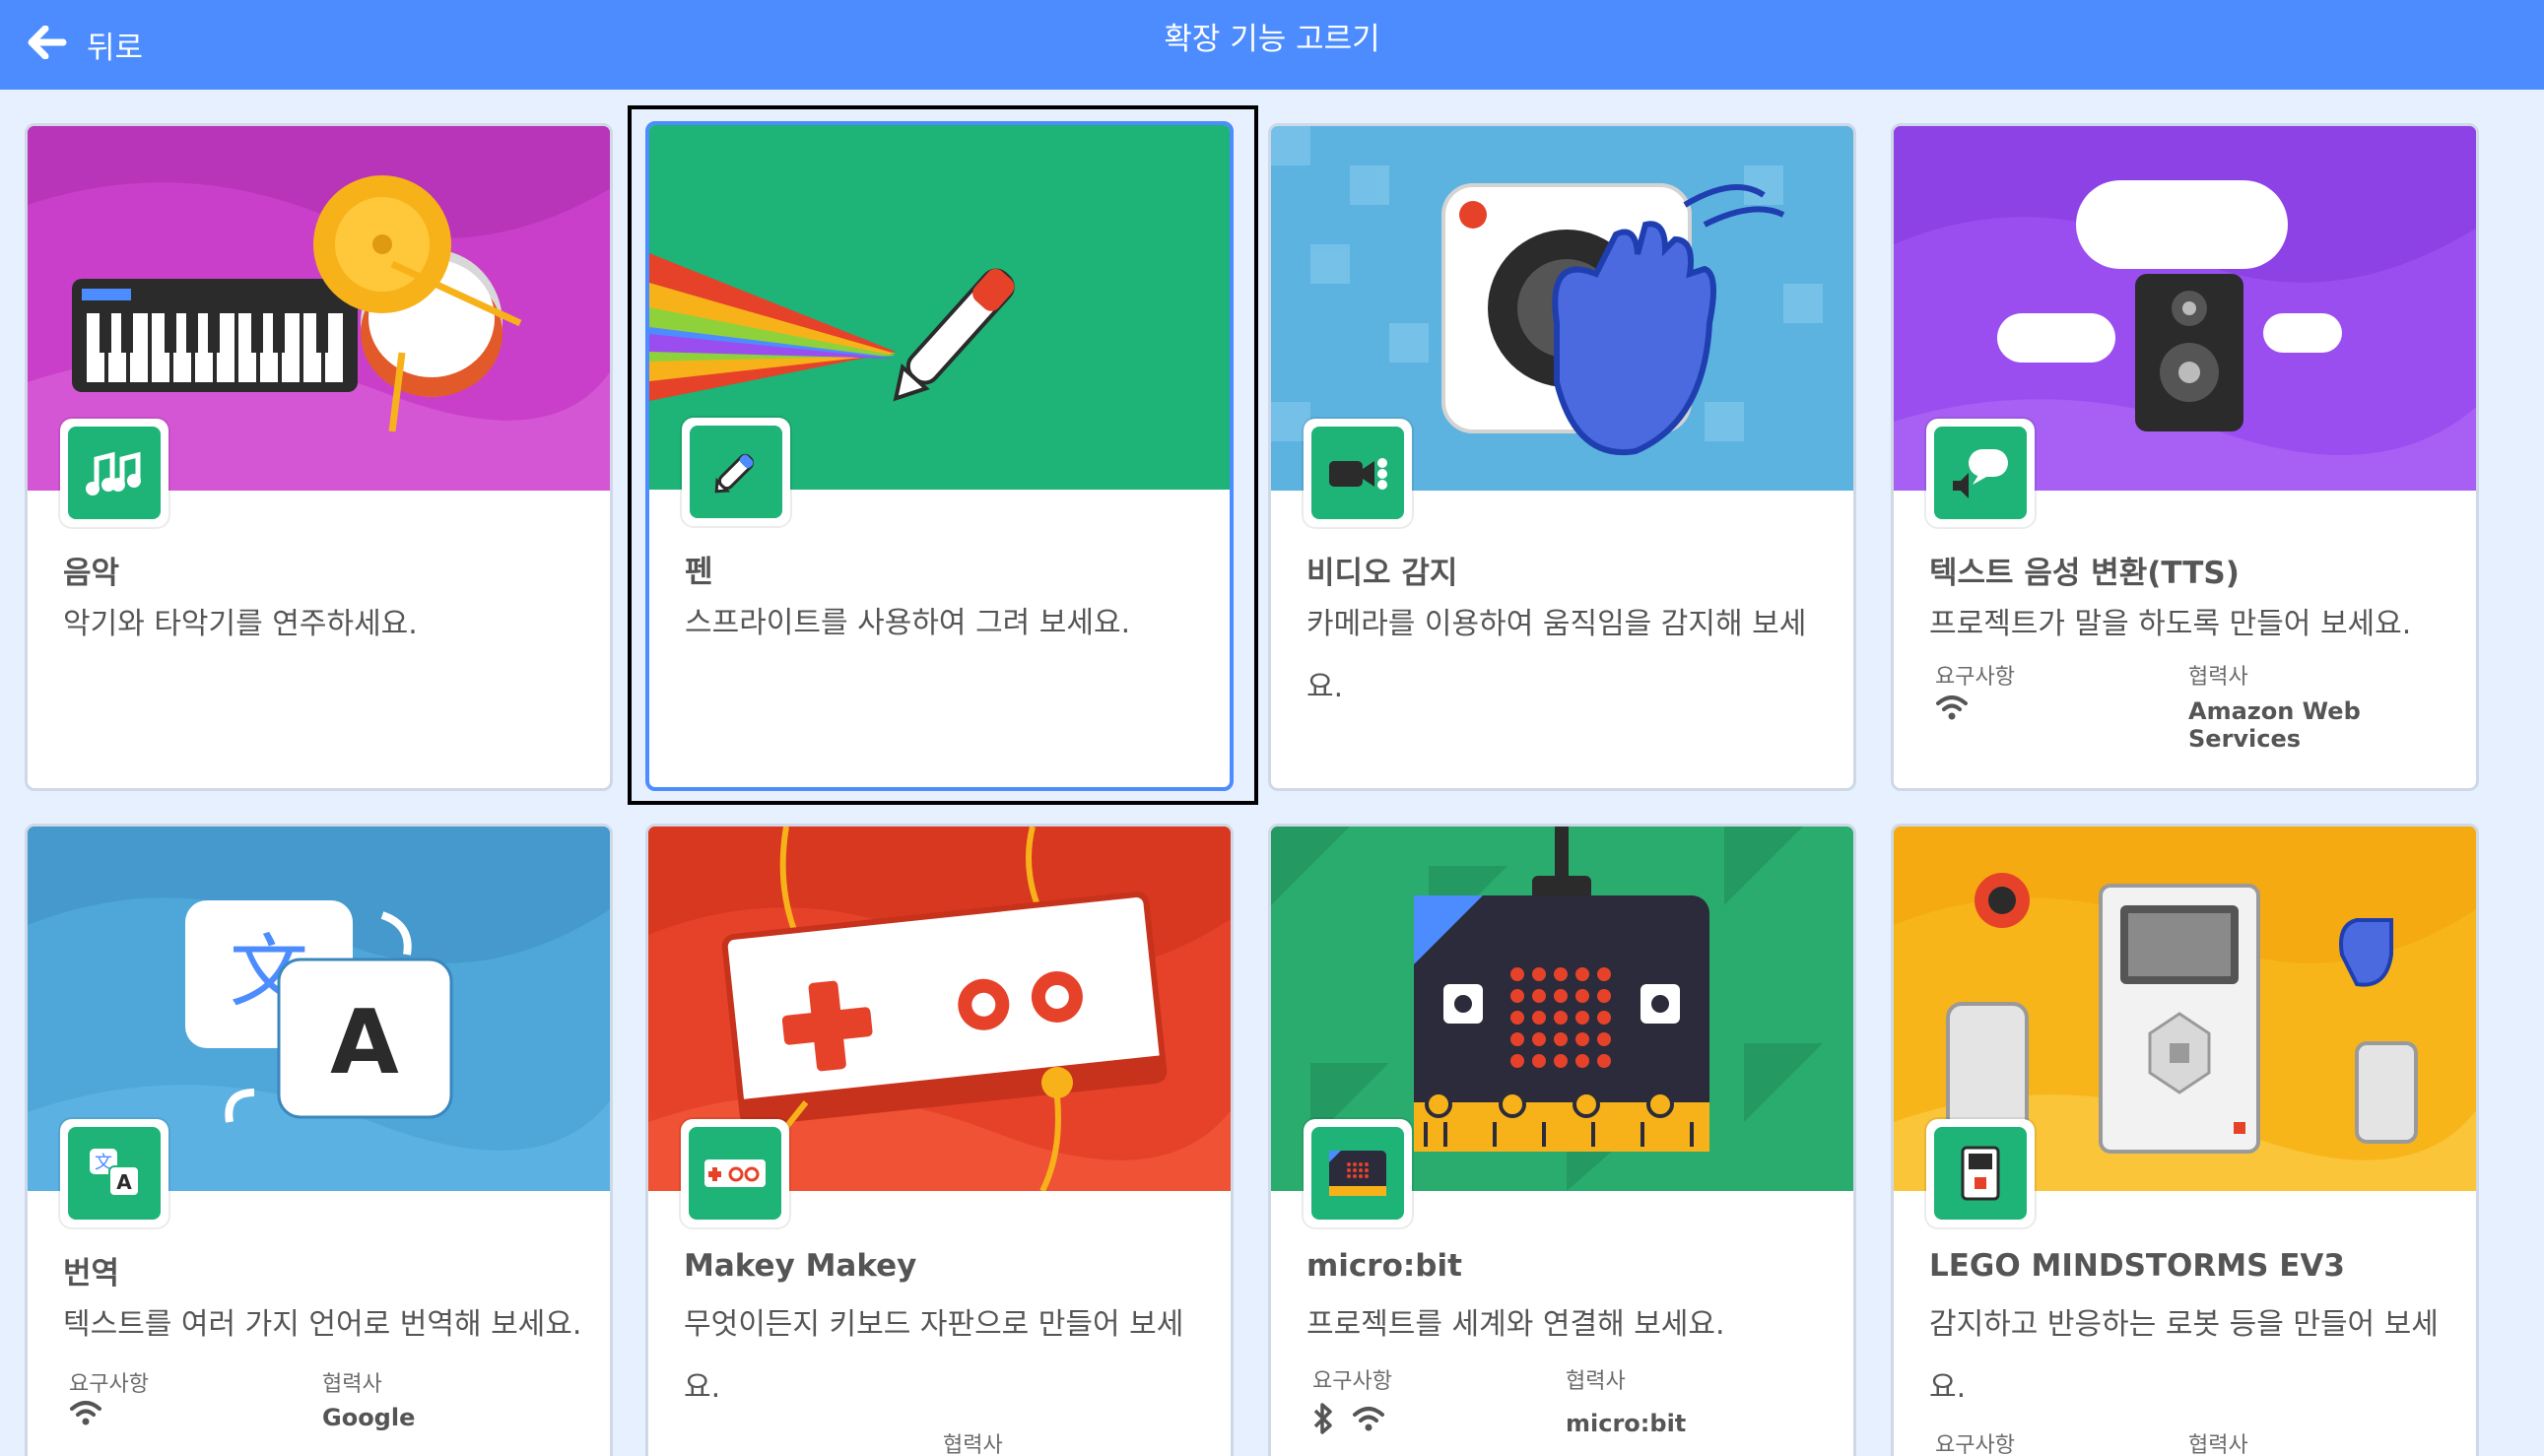  I want to click on bluetooth-icon, so click(1323, 1420).